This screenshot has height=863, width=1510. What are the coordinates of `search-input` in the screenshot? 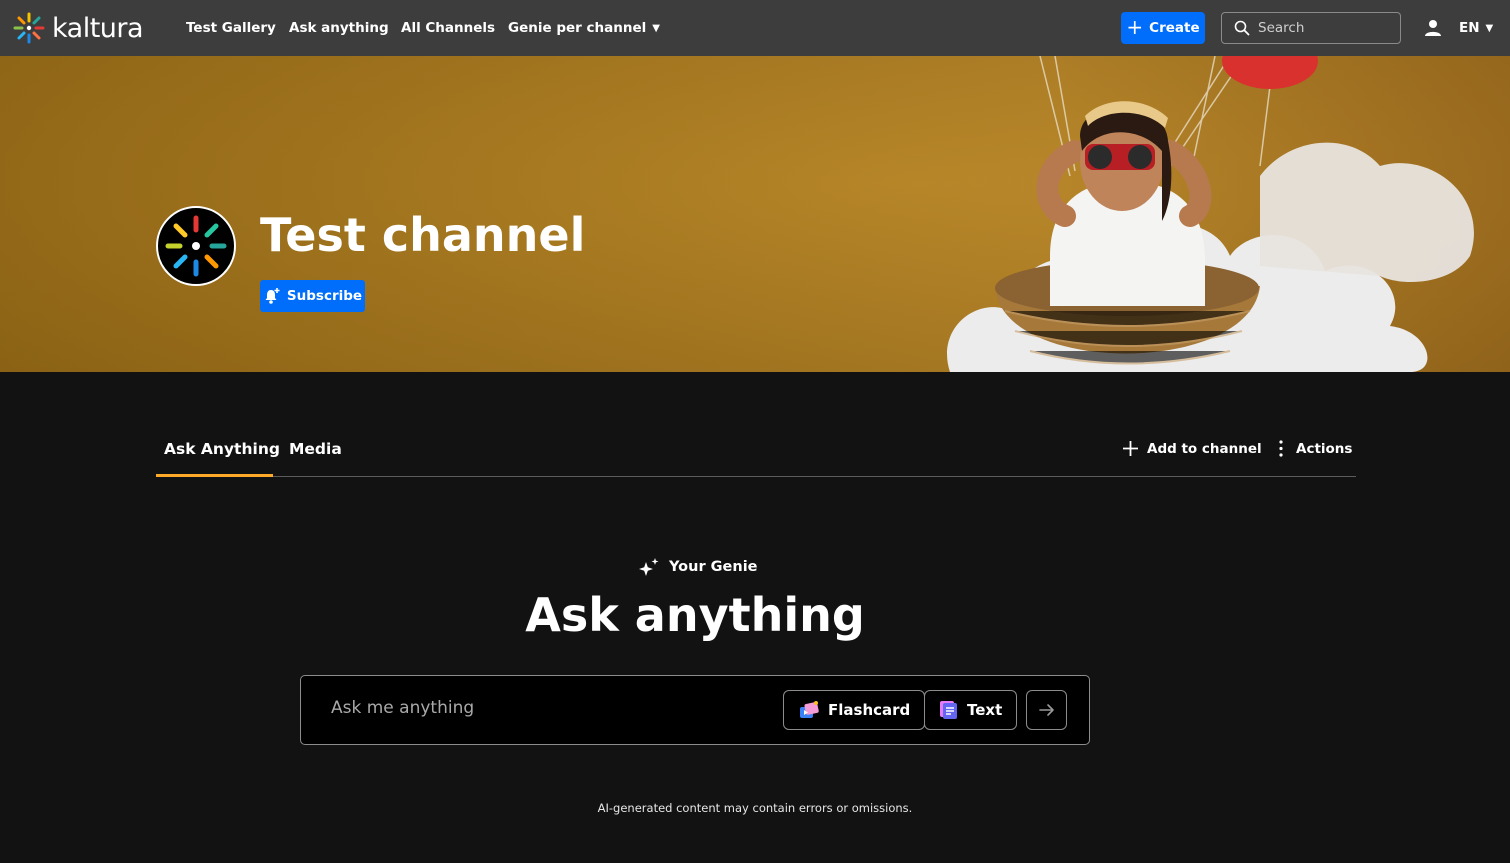 It's located at (1323, 28).